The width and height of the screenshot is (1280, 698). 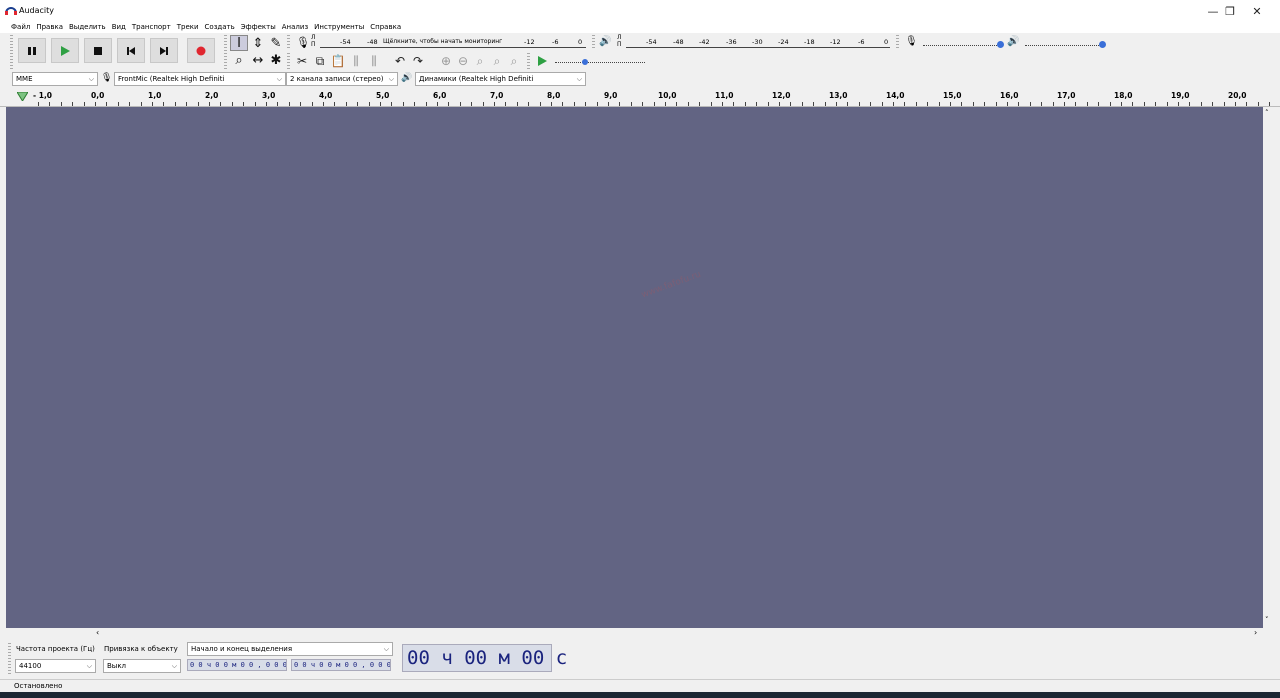 What do you see at coordinates (667, 95) in the screenshot?
I see `ruler-label: 10,0` at bounding box center [667, 95].